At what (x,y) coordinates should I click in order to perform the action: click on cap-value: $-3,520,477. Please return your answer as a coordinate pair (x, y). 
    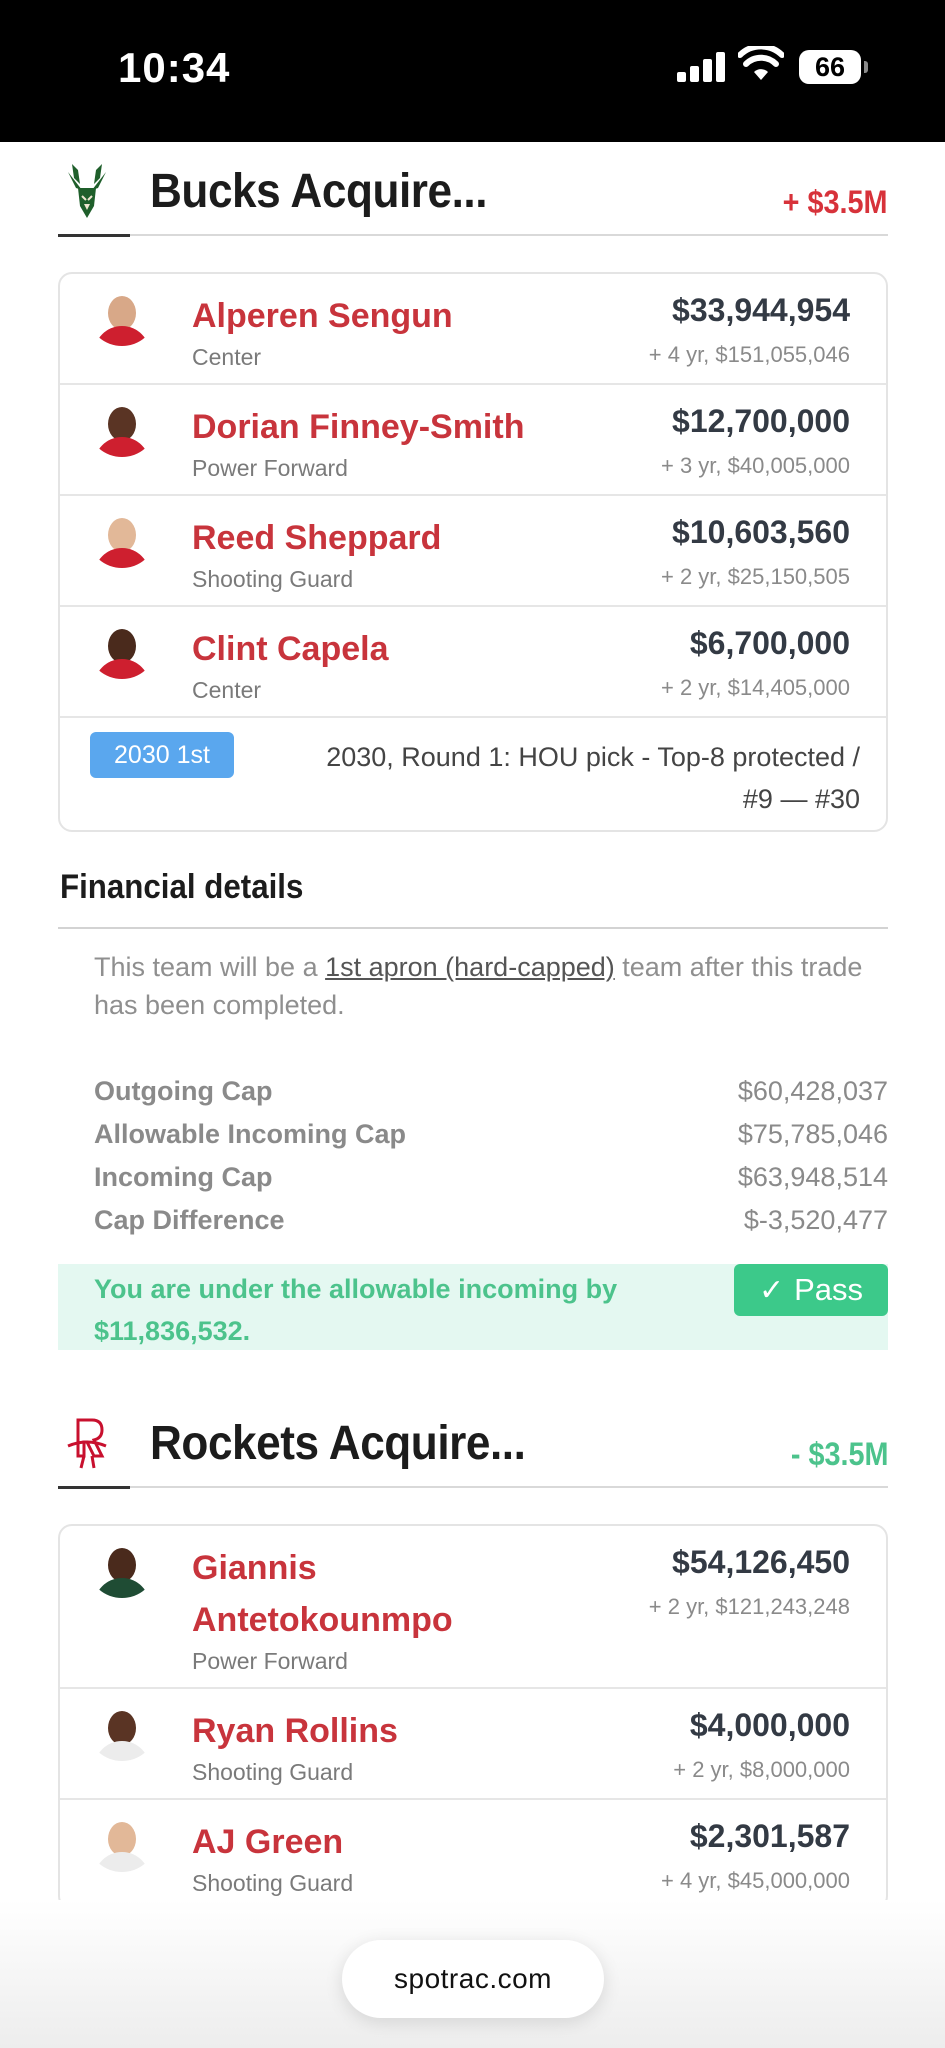
    Looking at the image, I should click on (815, 1220).